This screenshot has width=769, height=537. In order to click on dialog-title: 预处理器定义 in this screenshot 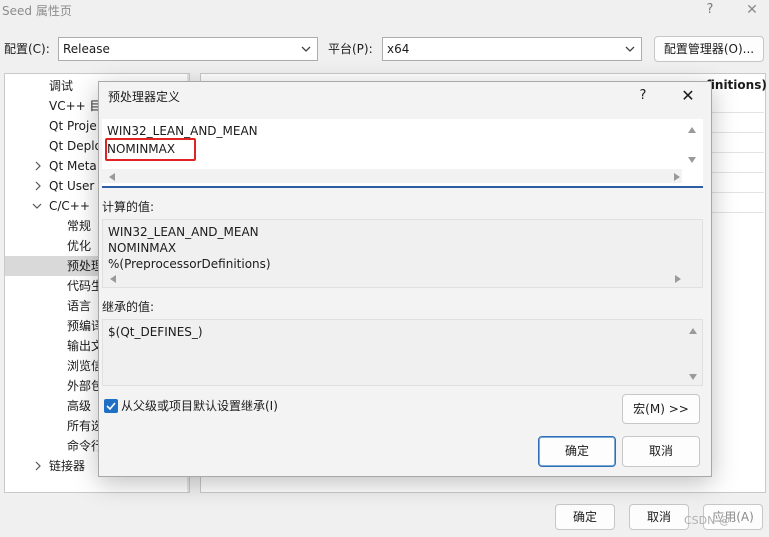, I will do `click(144, 97)`.